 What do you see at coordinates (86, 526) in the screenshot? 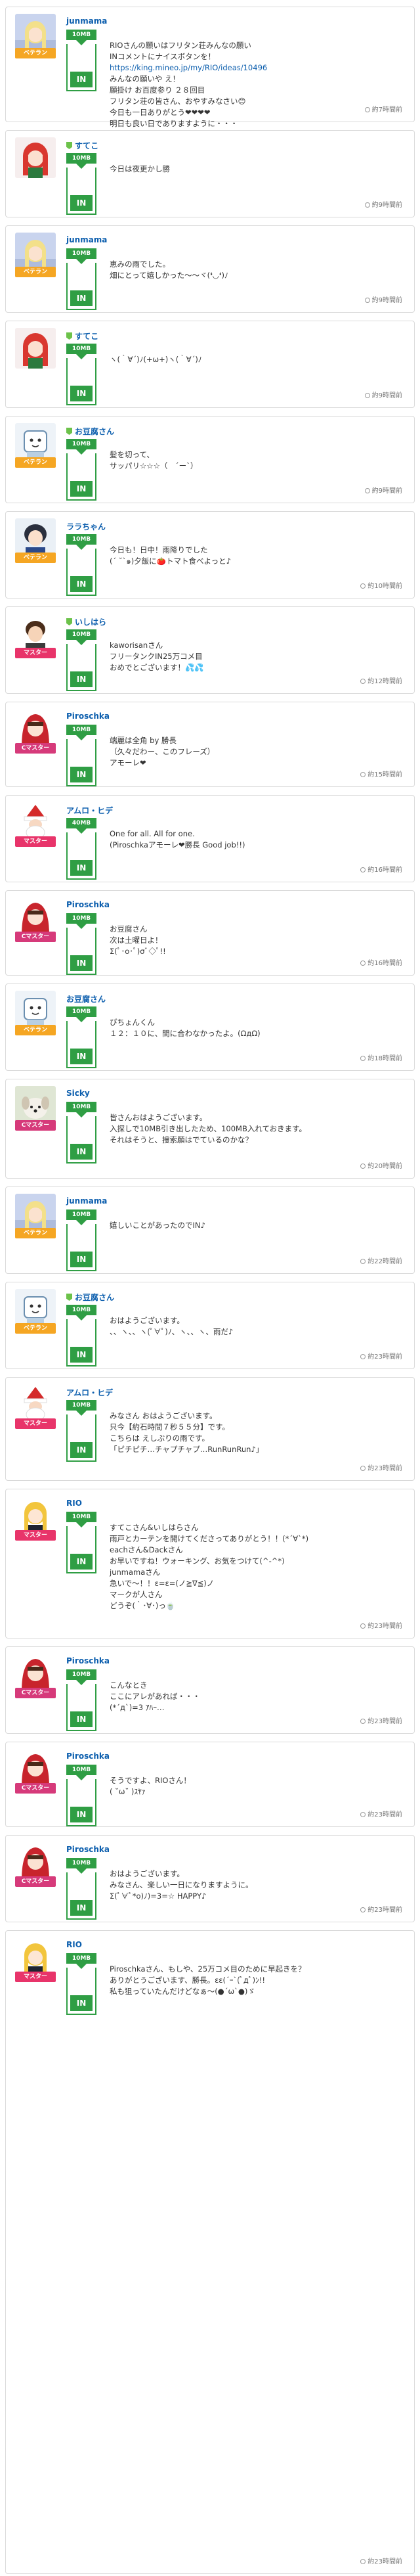
I see `username-link: ララちゃん` at bounding box center [86, 526].